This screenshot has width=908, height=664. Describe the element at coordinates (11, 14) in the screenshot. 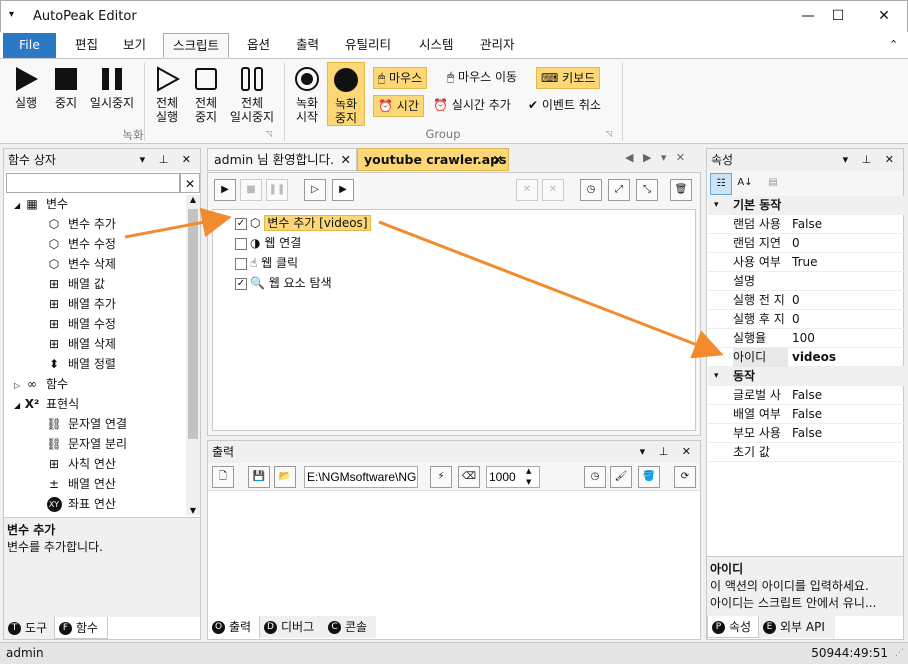

I see `quick-access-icon: ▾` at that location.